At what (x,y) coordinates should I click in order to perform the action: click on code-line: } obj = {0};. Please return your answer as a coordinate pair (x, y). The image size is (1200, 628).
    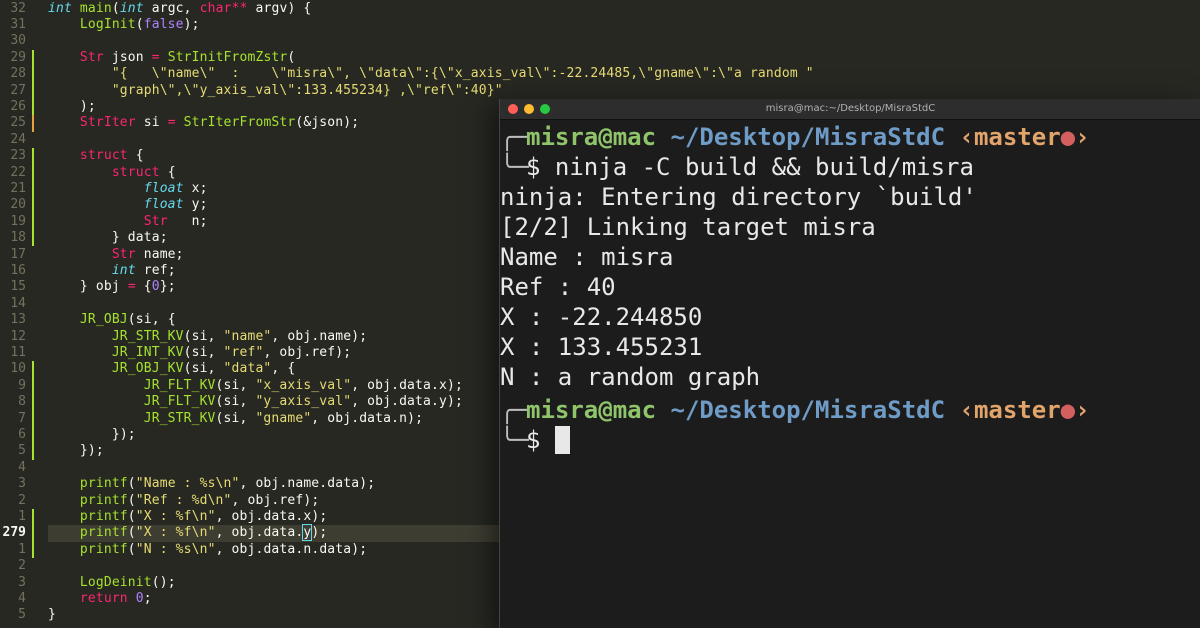
    Looking at the image, I should click on (112, 287).